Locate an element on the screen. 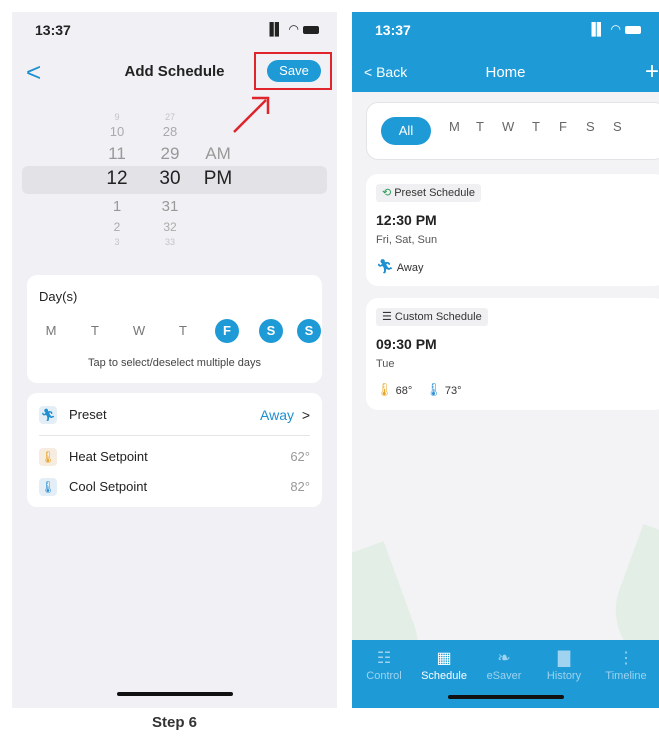 The height and width of the screenshot is (736, 659). filter-tuesday: T is located at coordinates (480, 126).